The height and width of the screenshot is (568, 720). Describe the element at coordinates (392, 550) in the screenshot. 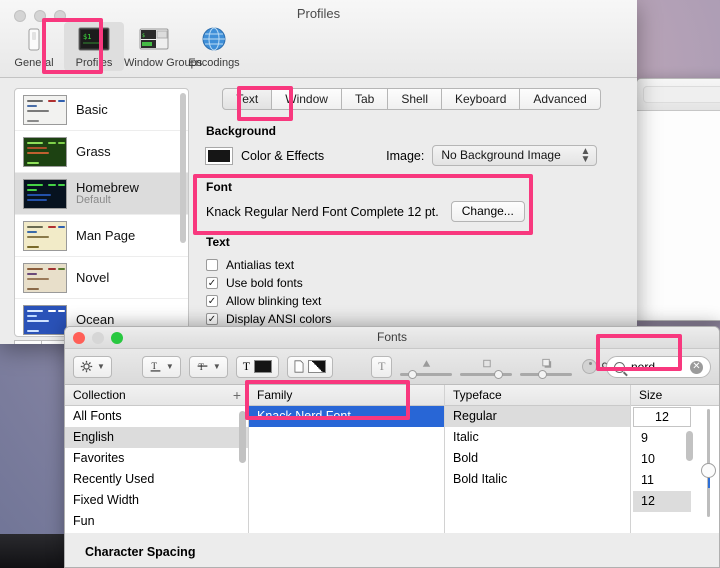

I see `character-spacing-section: Character Spacing 1` at that location.